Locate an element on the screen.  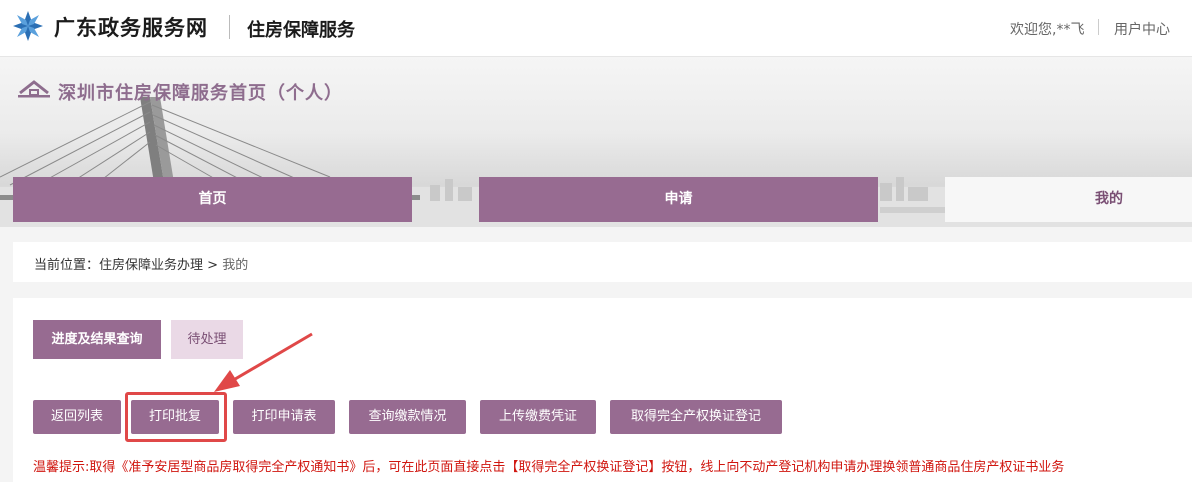
tab-mine: 我的 is located at coordinates (1068, 199).